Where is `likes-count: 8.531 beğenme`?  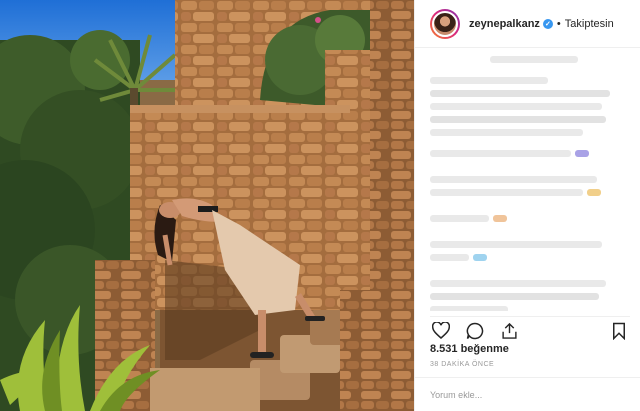 likes-count: 8.531 beğenme is located at coordinates (469, 349).